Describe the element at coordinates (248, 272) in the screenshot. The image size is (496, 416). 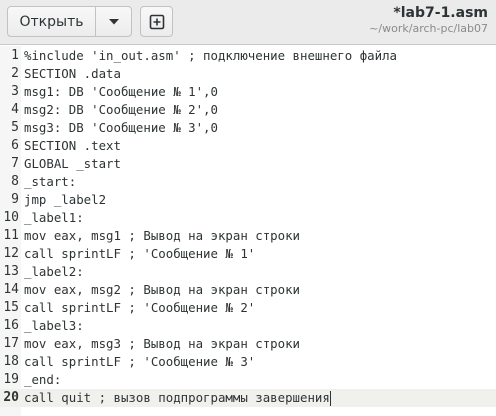
I see `code-line: 13 _label2:` at that location.